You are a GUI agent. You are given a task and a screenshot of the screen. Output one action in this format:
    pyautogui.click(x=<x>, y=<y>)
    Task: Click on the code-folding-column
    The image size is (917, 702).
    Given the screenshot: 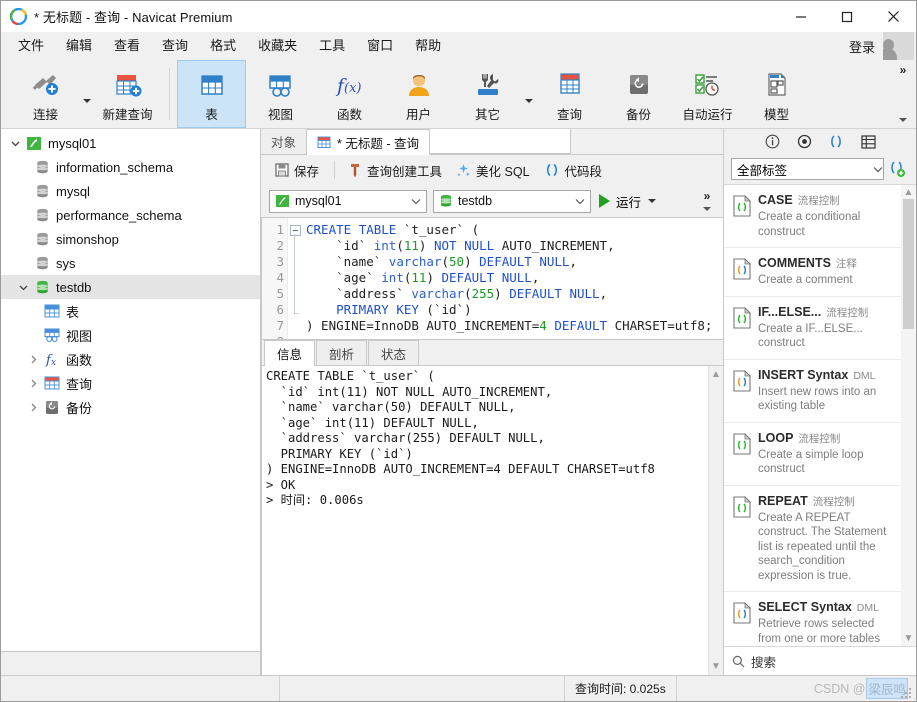 What is the action you would take?
    pyautogui.click(x=295, y=278)
    